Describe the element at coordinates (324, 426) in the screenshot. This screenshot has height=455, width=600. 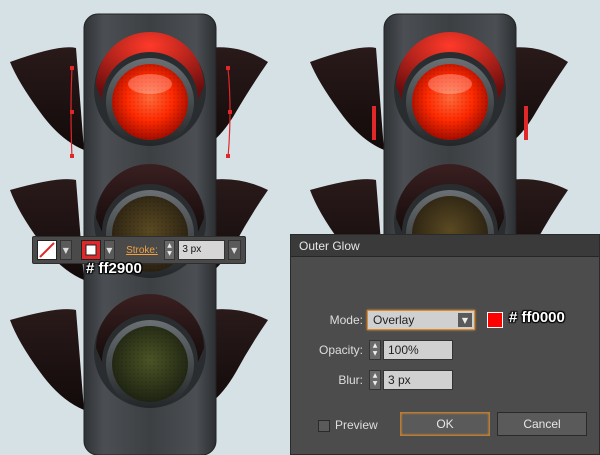
I see `preview-checkbox` at that location.